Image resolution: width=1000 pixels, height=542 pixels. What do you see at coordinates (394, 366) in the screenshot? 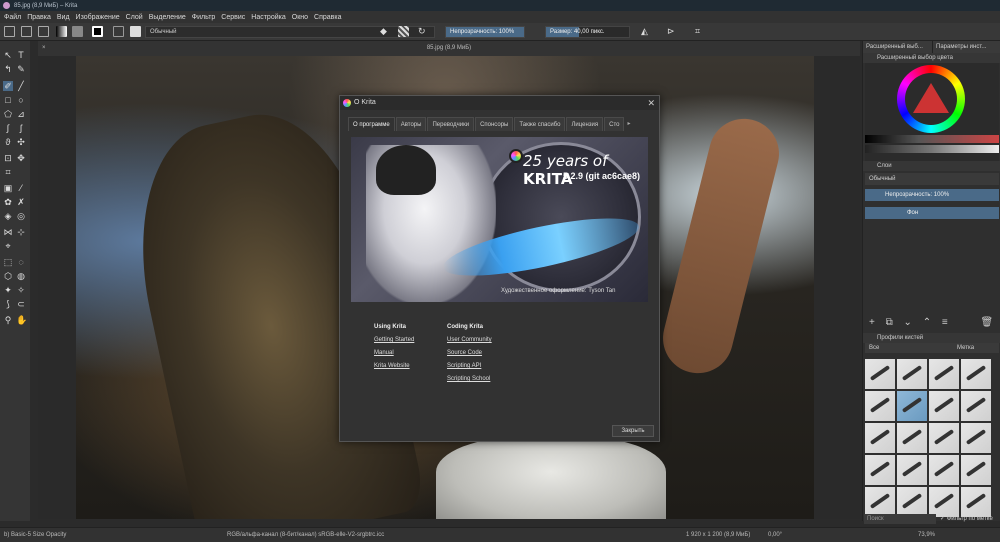
I see `link-krita-website: Krita Website` at bounding box center [394, 366].